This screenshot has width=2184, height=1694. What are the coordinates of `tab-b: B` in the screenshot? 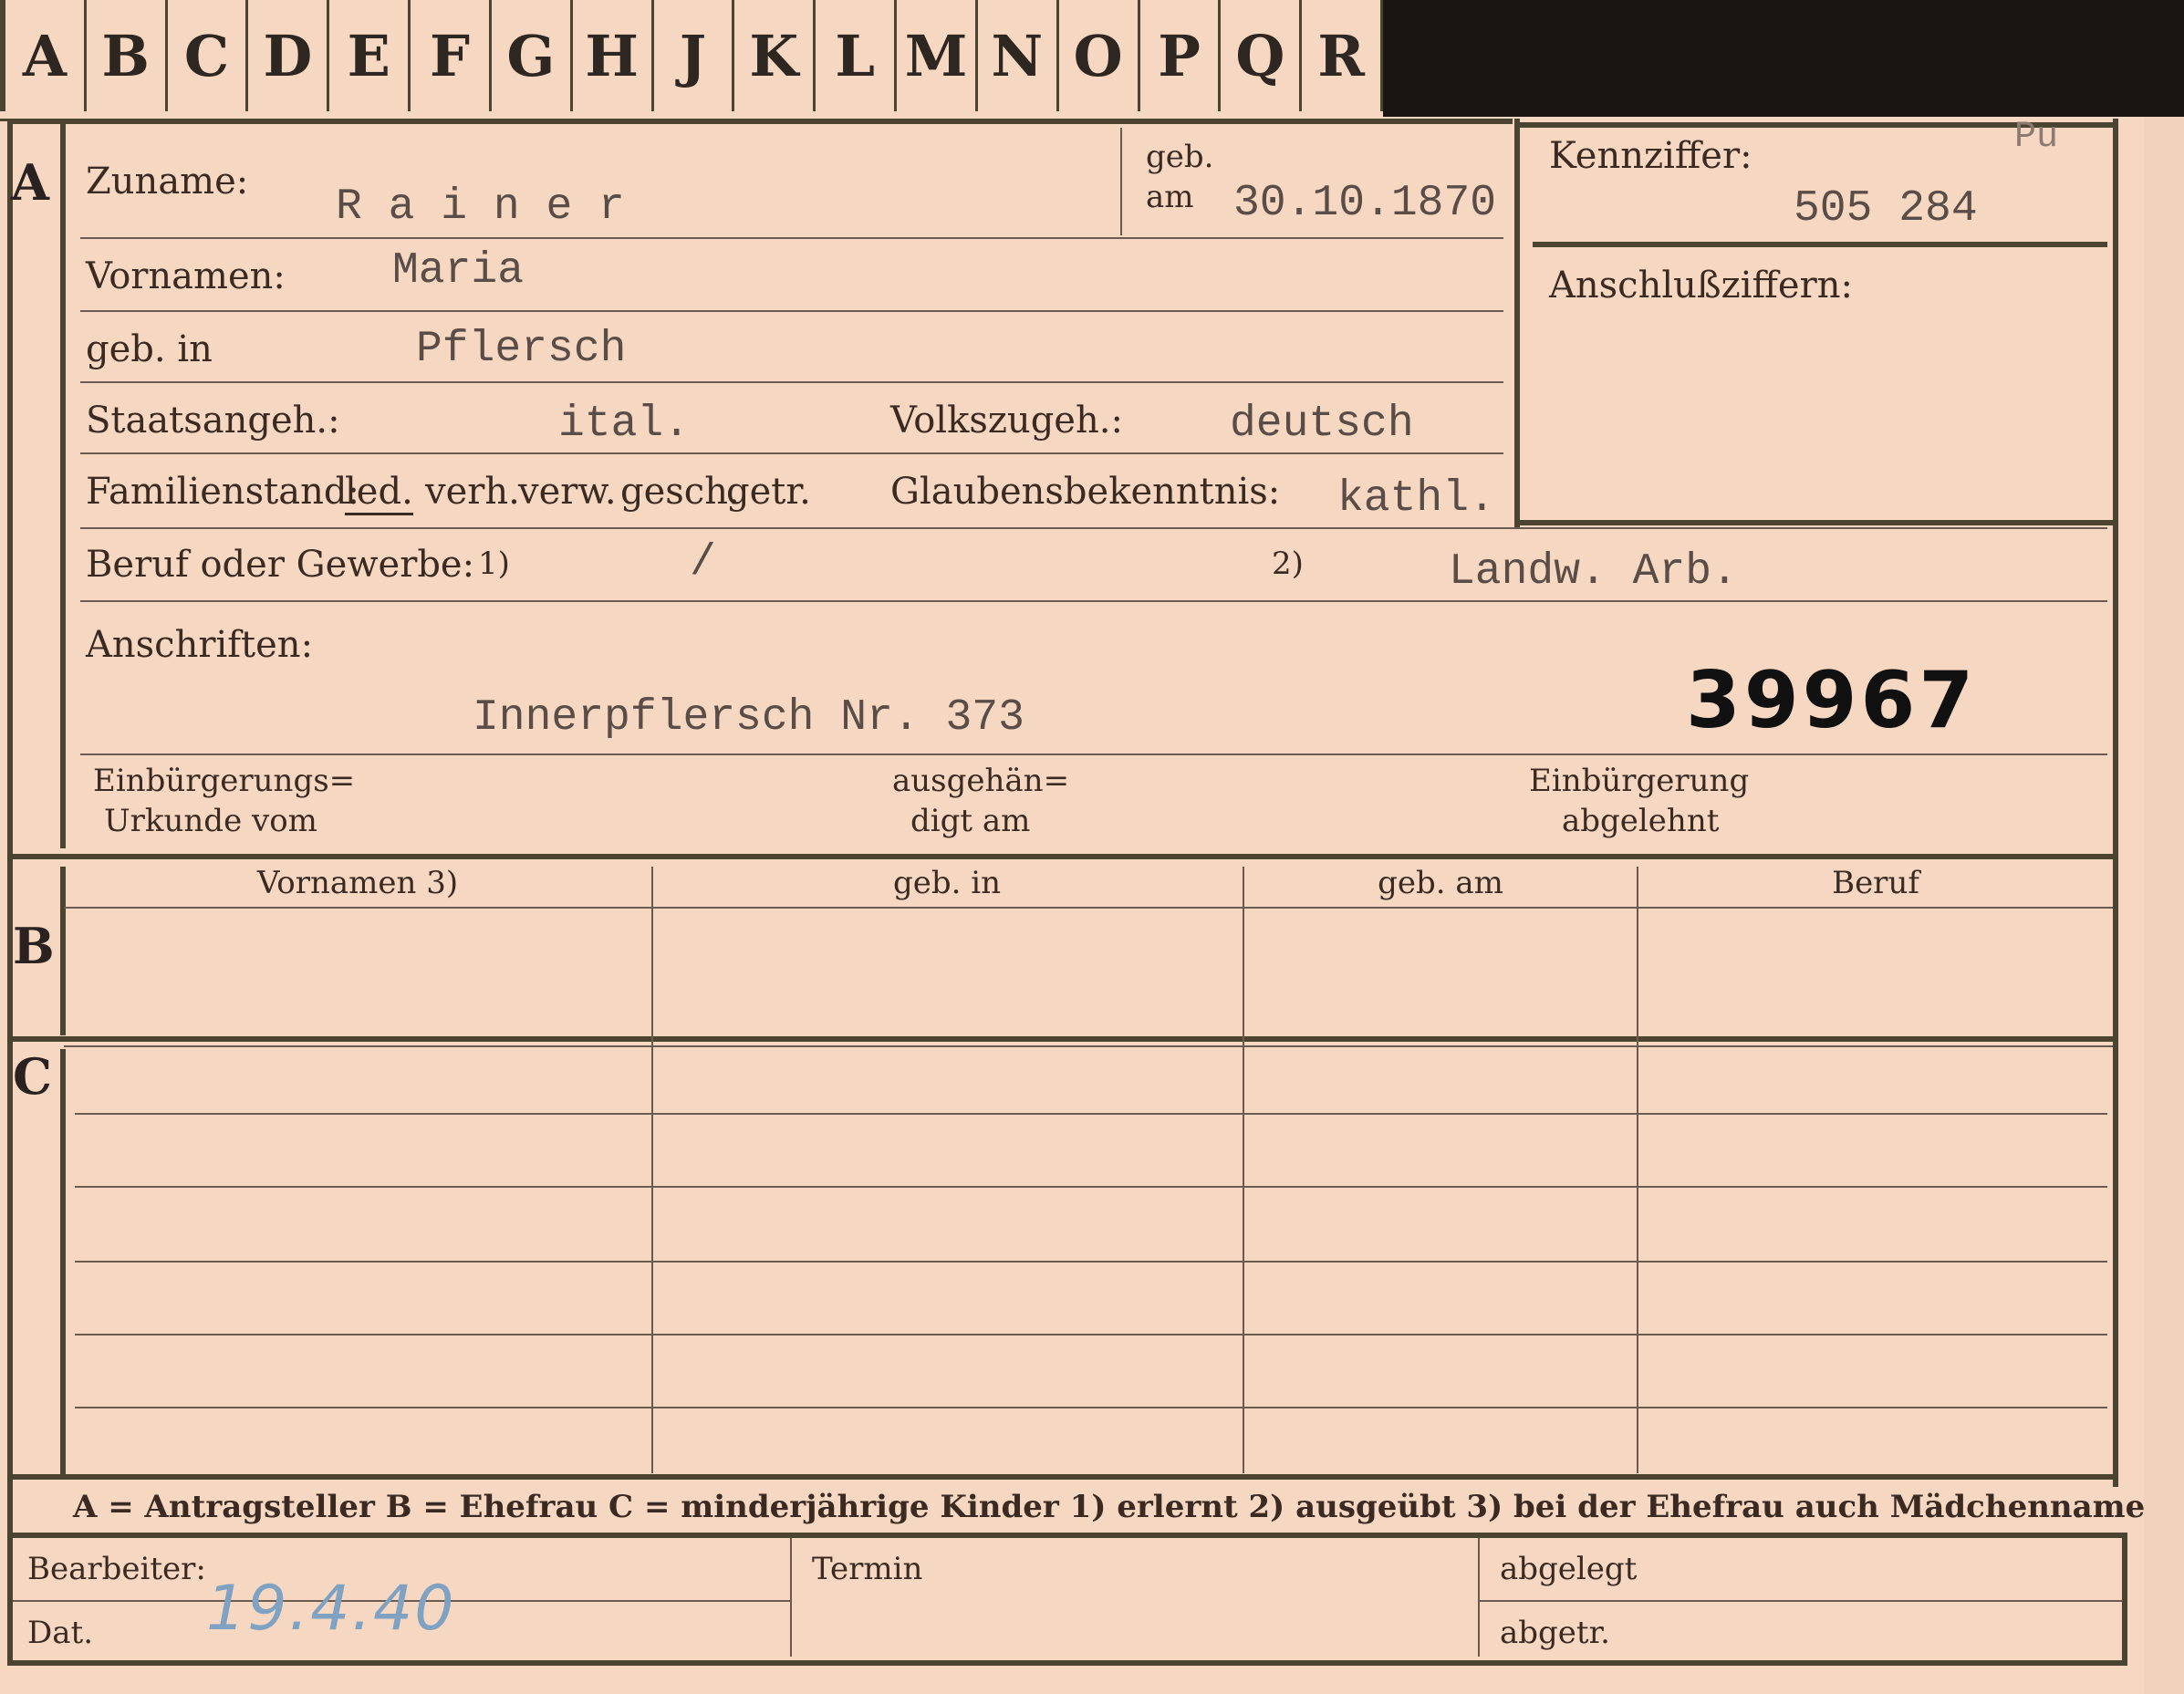 It's located at (127, 56).